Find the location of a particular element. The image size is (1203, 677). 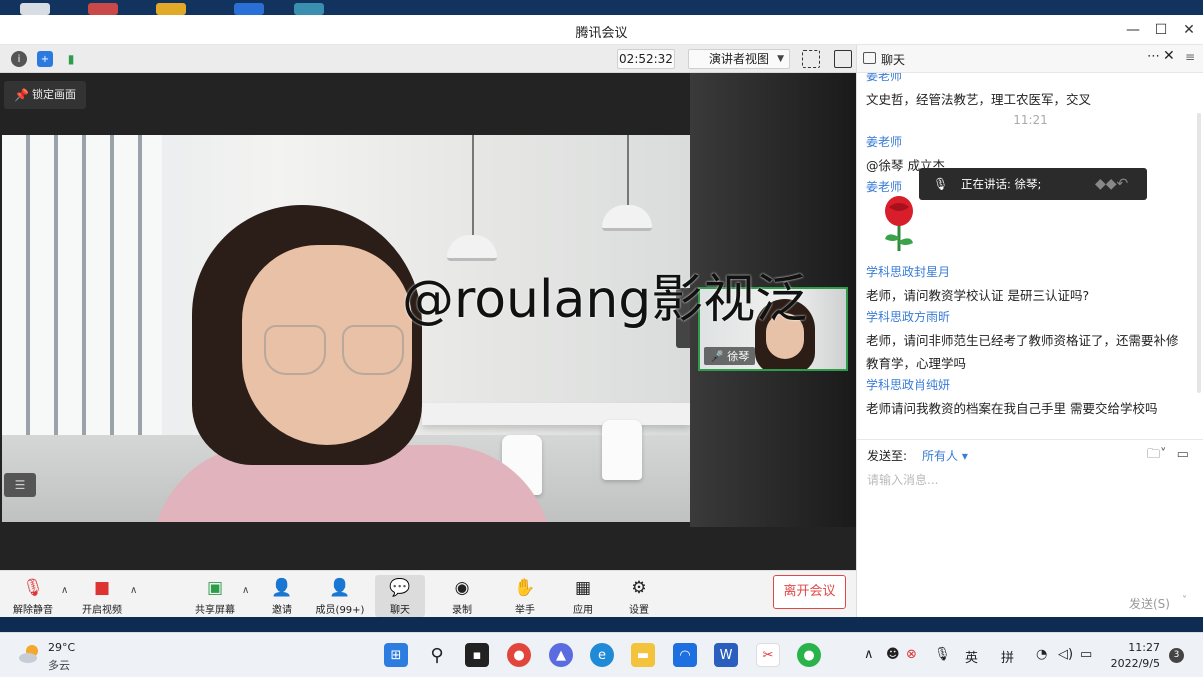

chevron-down-icon: ▼ is located at coordinates (780, 59).